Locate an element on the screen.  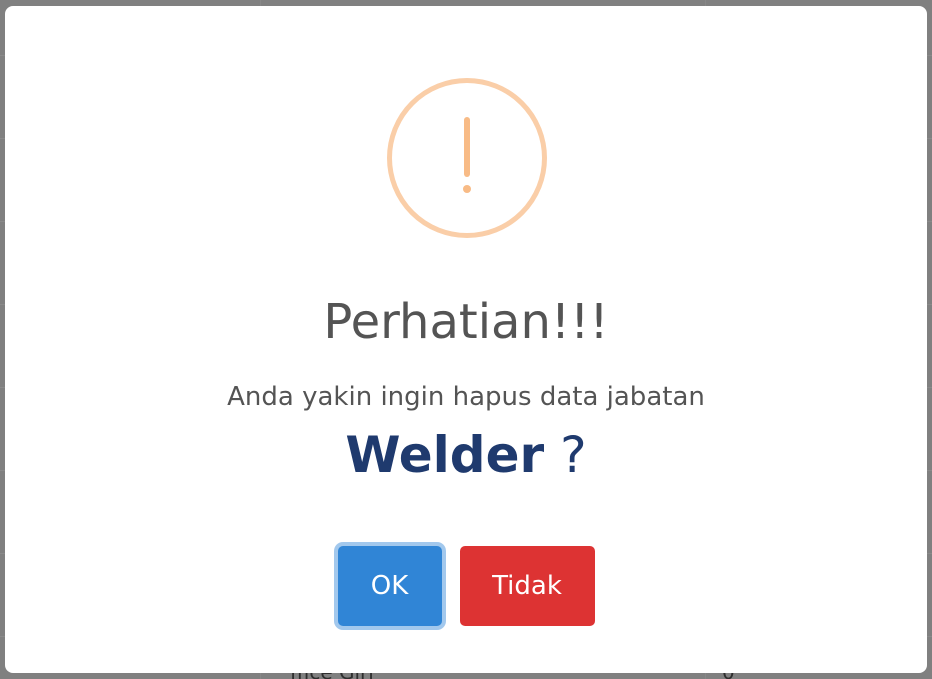
dialog-actions: OK Tidak is located at coordinates (466, 586).